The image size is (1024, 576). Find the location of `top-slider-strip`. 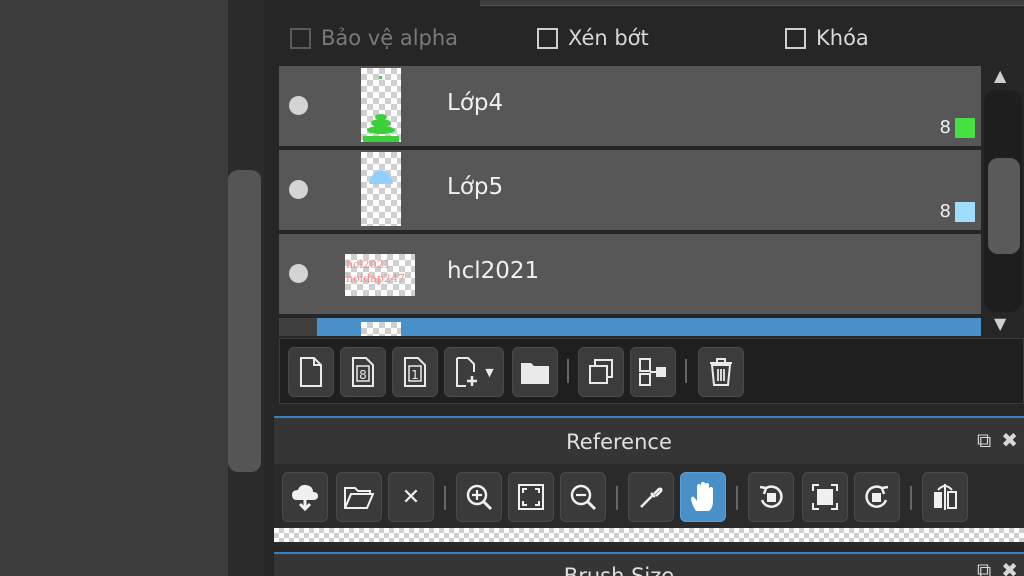

top-slider-strip is located at coordinates (752, 3).